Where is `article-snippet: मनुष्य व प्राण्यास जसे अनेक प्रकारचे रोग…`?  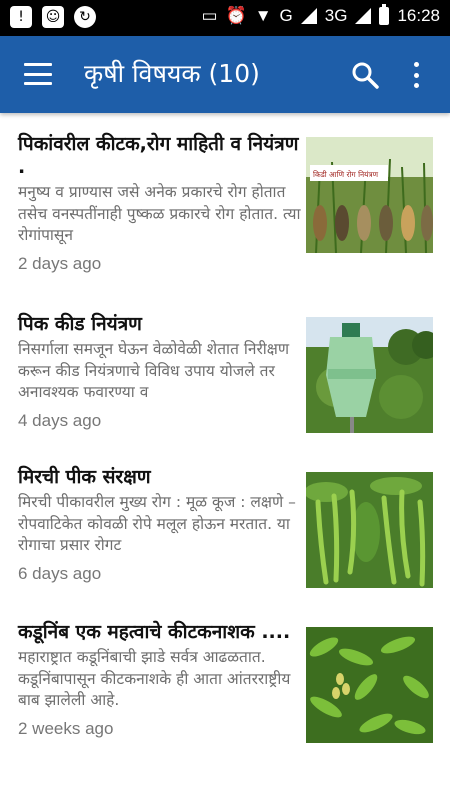 article-snippet: मनुष्य व प्राण्यास जसे अनेक प्रकारचे रोग… is located at coordinates (159, 213).